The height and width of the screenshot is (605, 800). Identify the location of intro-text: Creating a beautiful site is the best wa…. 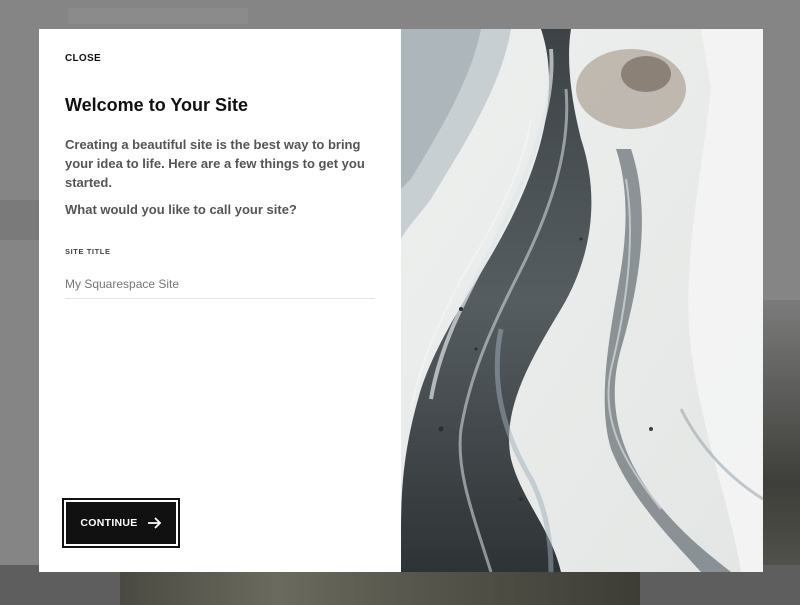
(215, 163).